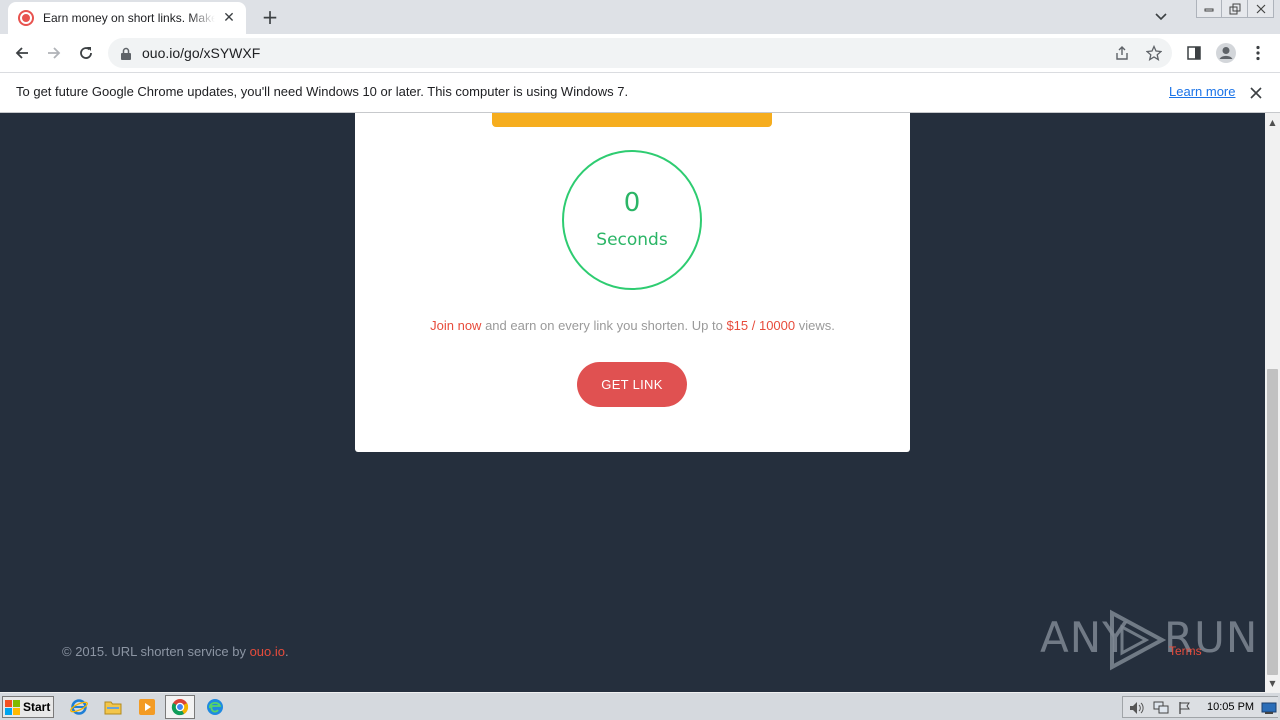  I want to click on scroll-up-arrow-icon: ▲, so click(1272, 122).